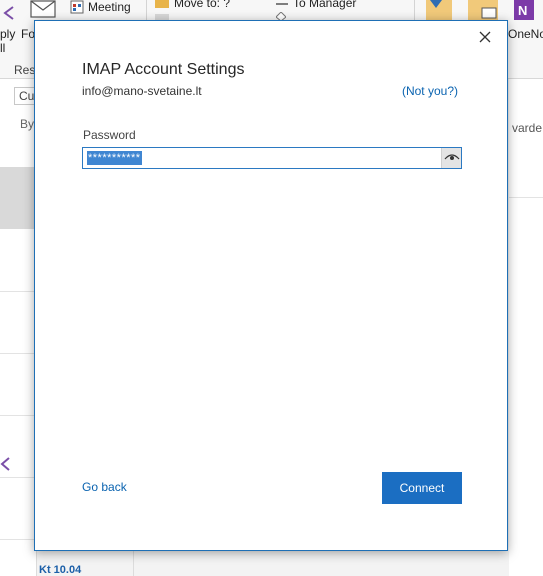  I want to click on reading-pane-divider, so click(526, 197).